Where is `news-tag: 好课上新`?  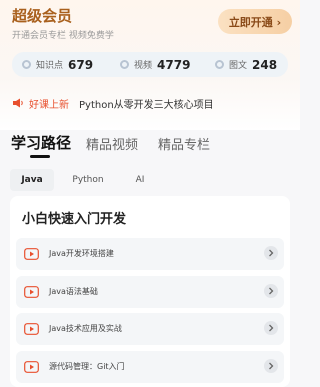
news-tag: 好课上新 is located at coordinates (49, 105).